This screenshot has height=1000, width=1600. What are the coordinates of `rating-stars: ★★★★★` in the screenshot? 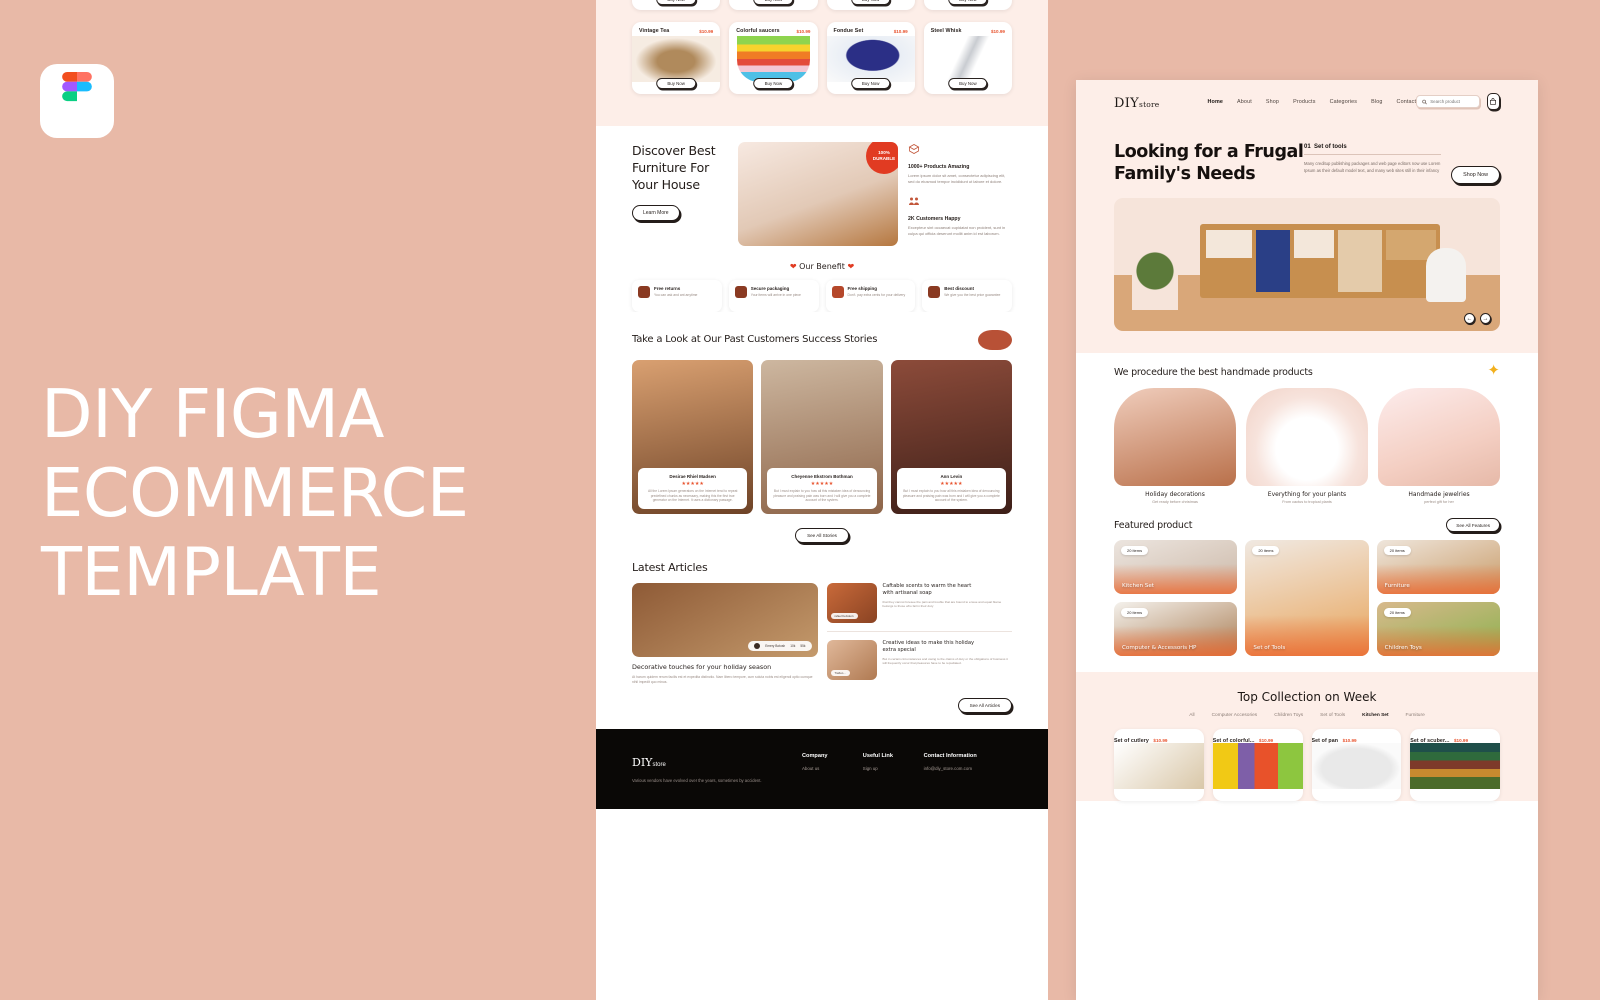 It's located at (822, 484).